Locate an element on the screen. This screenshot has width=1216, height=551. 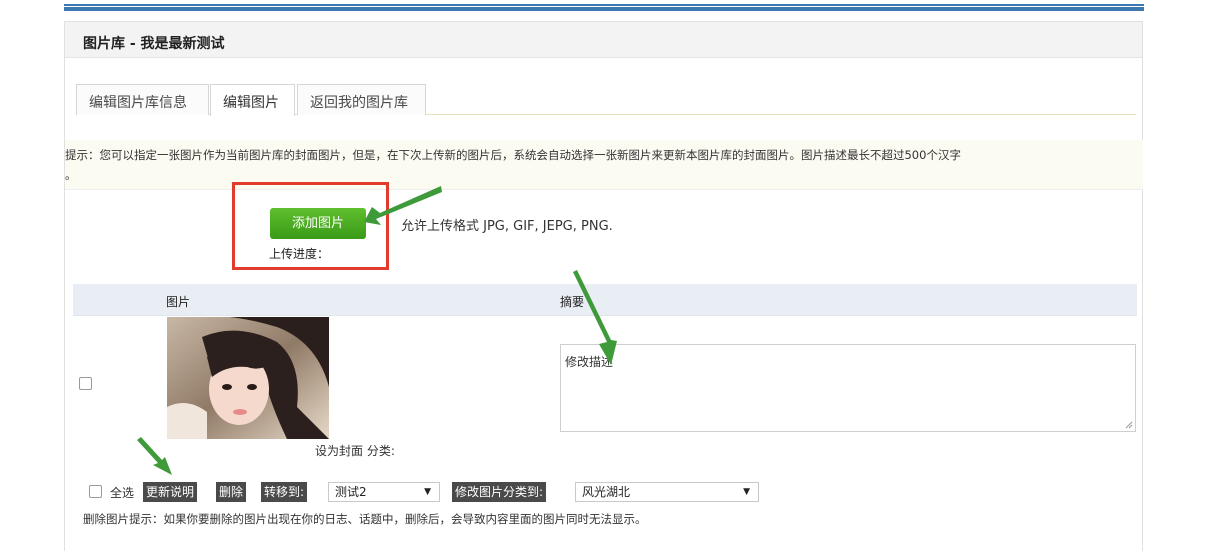
tab-back-to-gallery: 返回我的图片库 is located at coordinates (361, 99).